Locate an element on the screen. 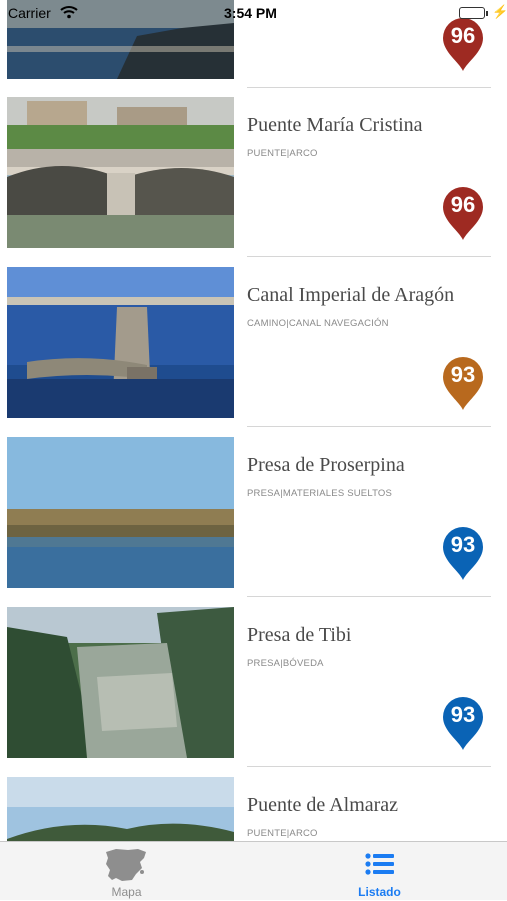 The height and width of the screenshot is (901, 507). status-bar: Carrier 3:54 PM ⚡ is located at coordinates (253, 14).